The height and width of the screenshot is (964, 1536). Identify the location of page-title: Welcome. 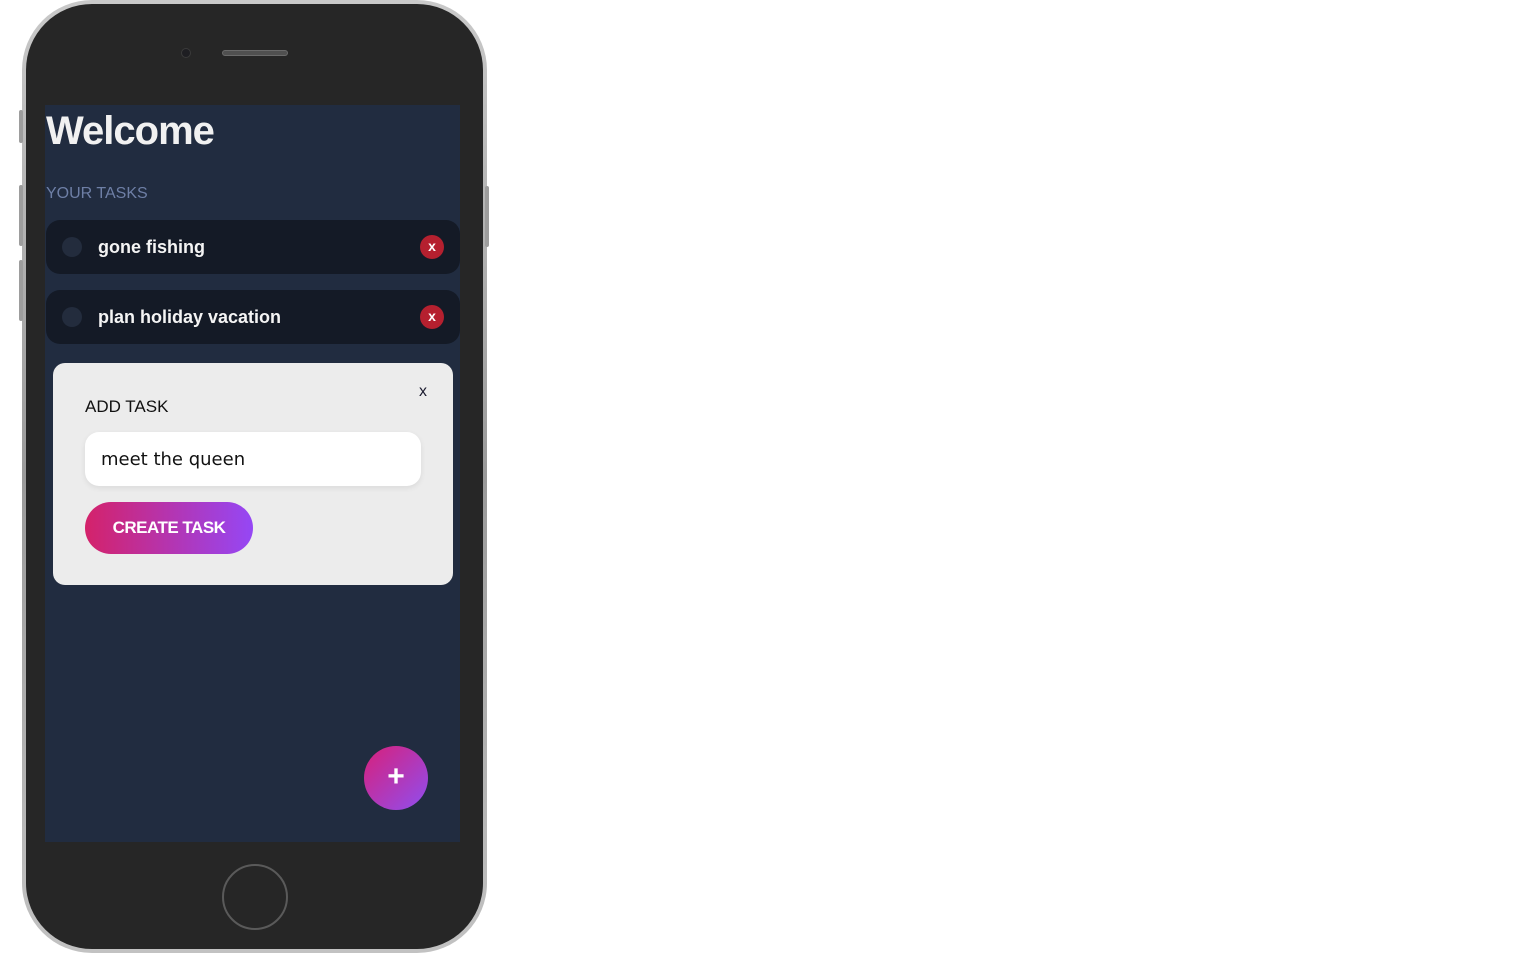
(130, 131).